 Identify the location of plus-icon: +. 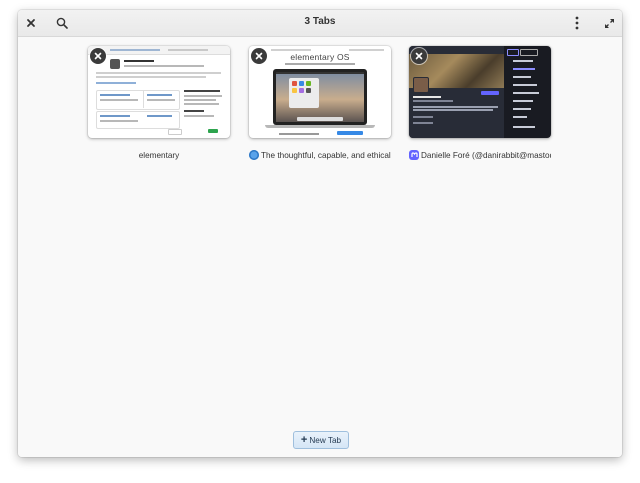
(304, 439).